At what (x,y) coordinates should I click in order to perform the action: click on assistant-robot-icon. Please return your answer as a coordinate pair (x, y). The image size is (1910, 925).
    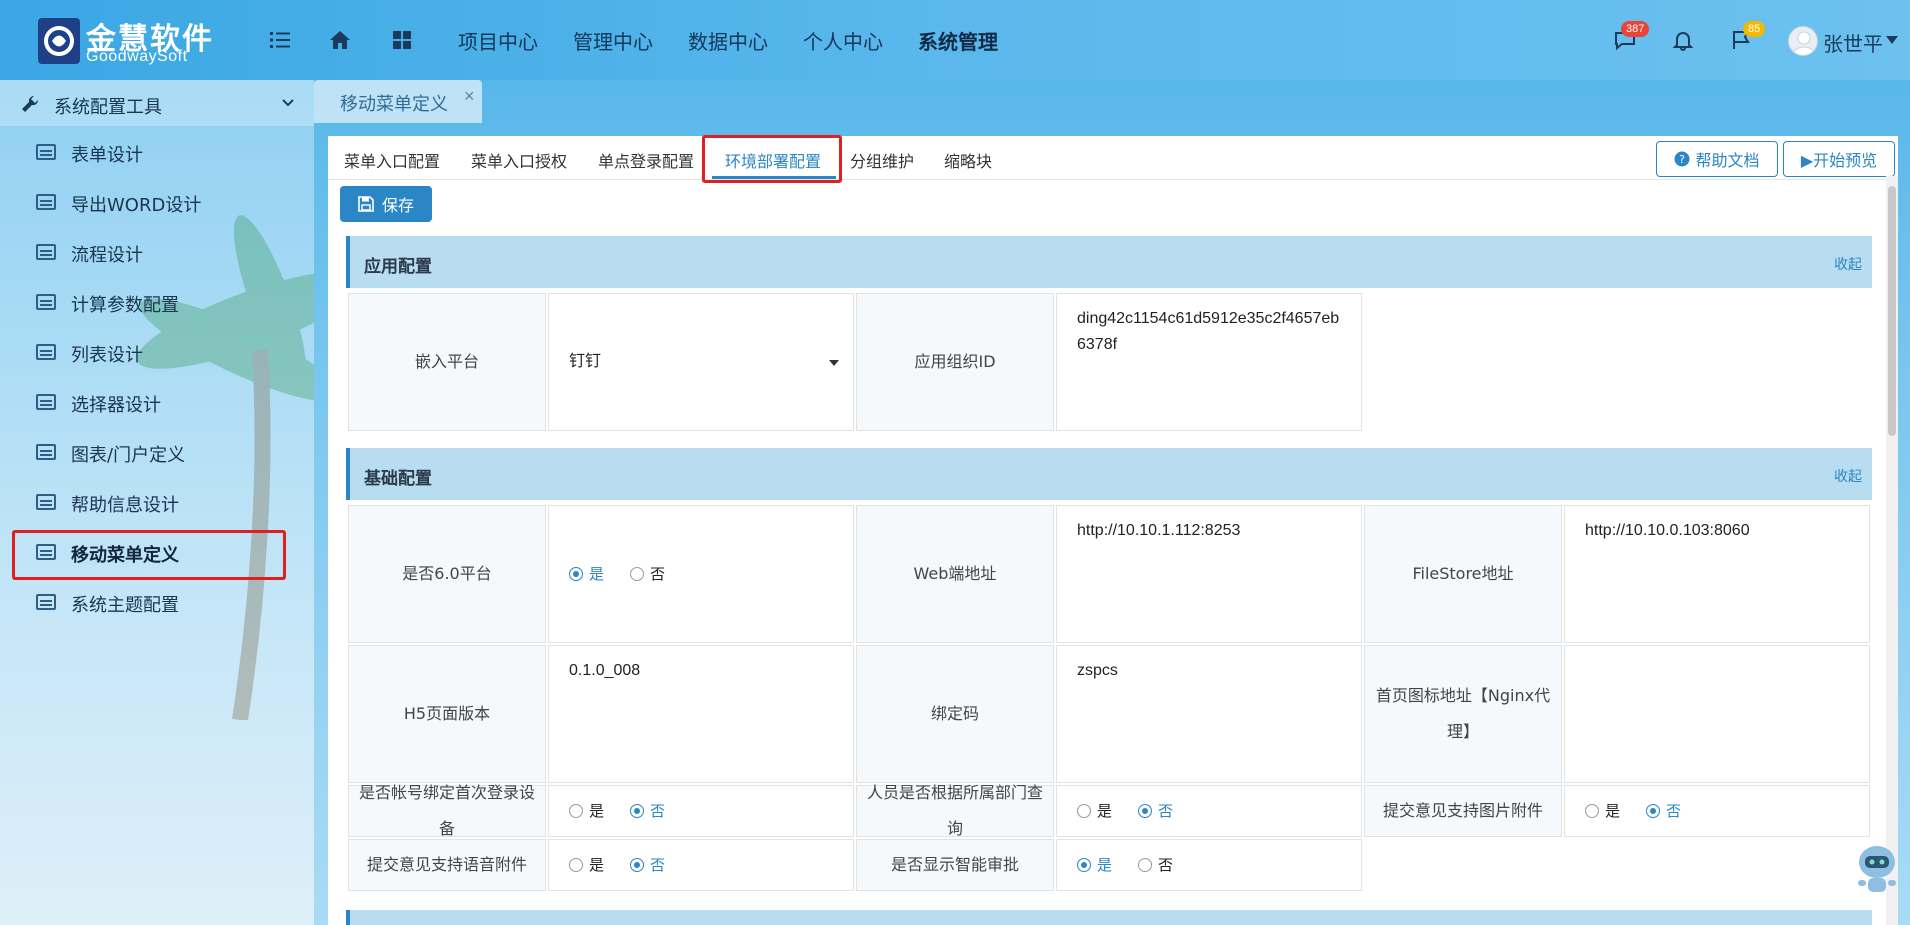
    Looking at the image, I should click on (1877, 868).